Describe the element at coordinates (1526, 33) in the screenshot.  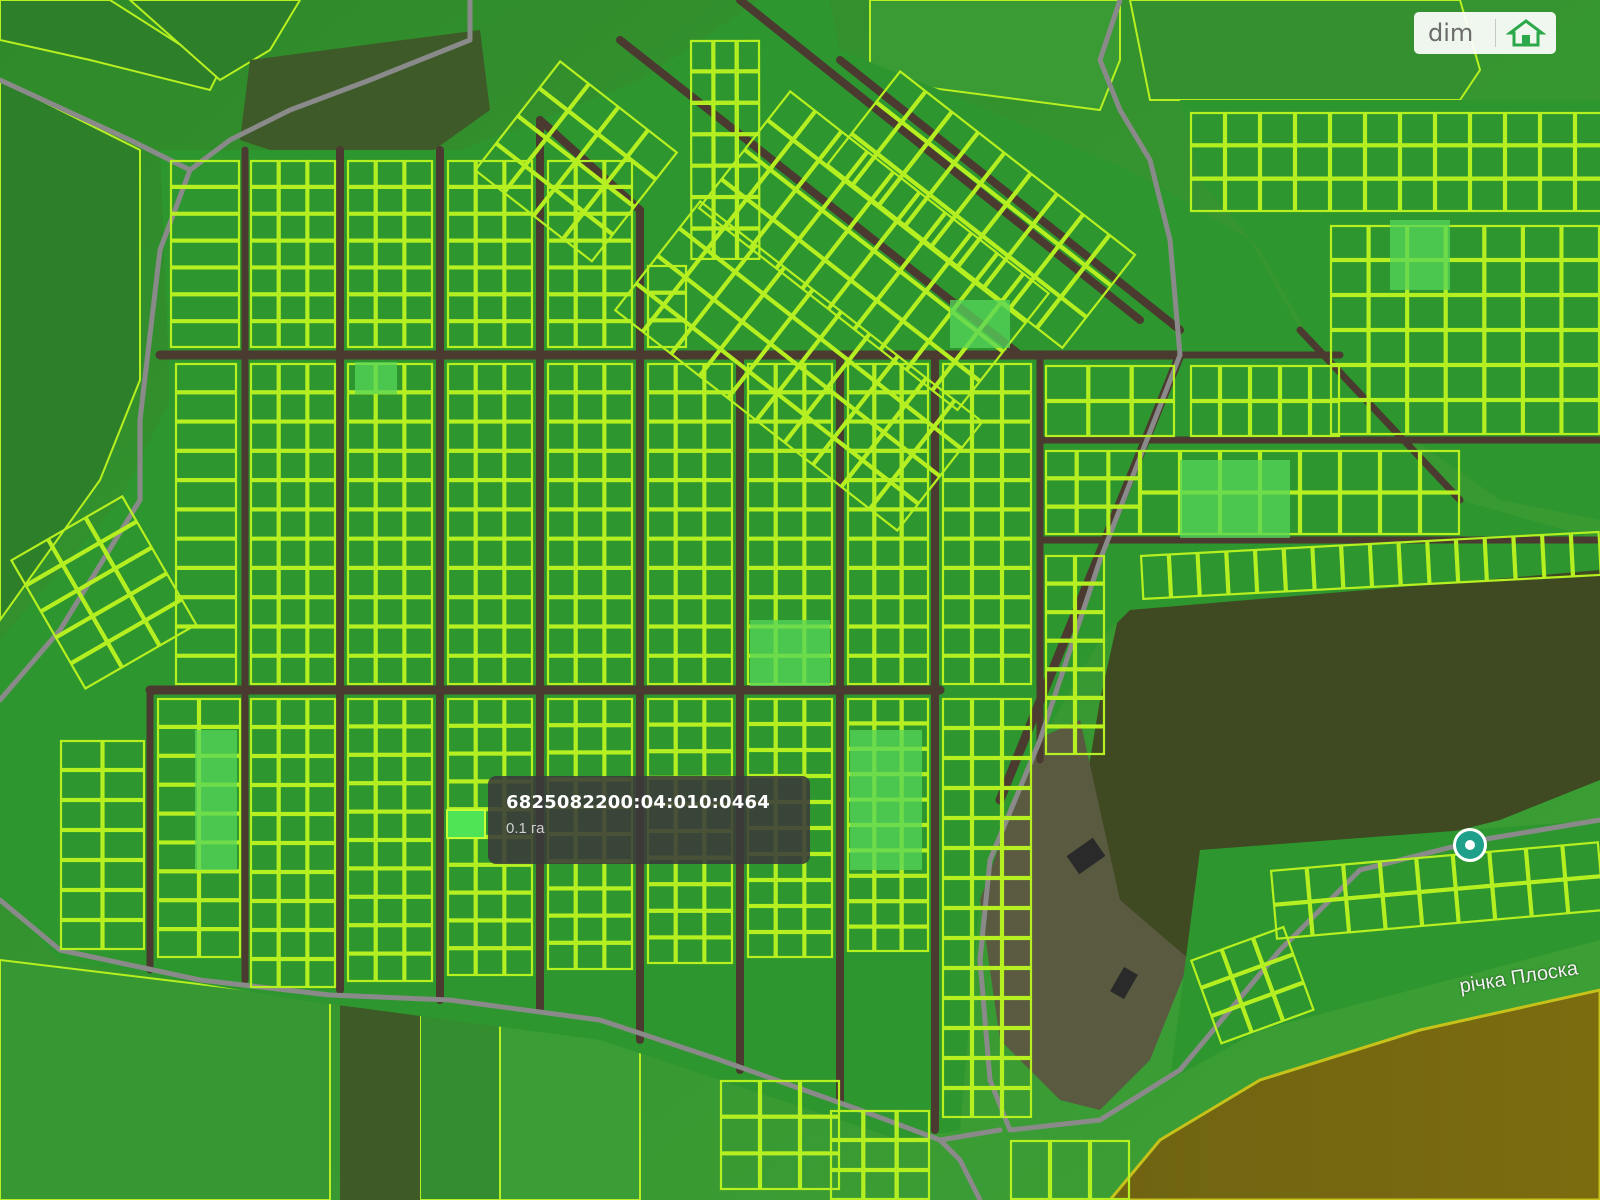
I see `ria-house-icon` at that location.